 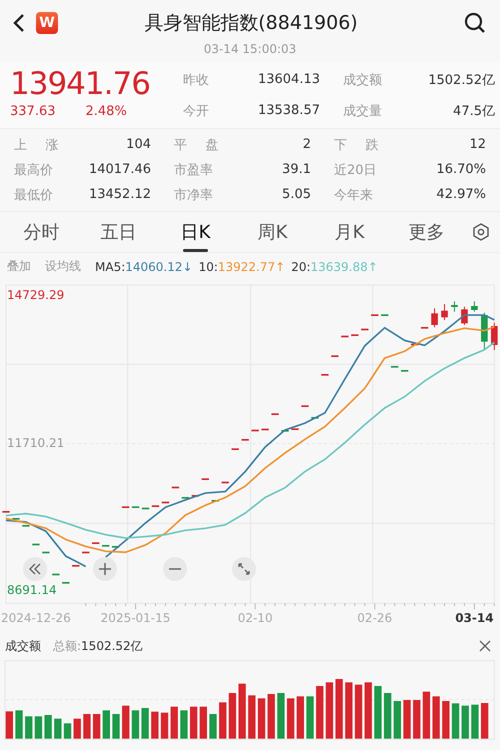 I want to click on search-icon, so click(x=475, y=23).